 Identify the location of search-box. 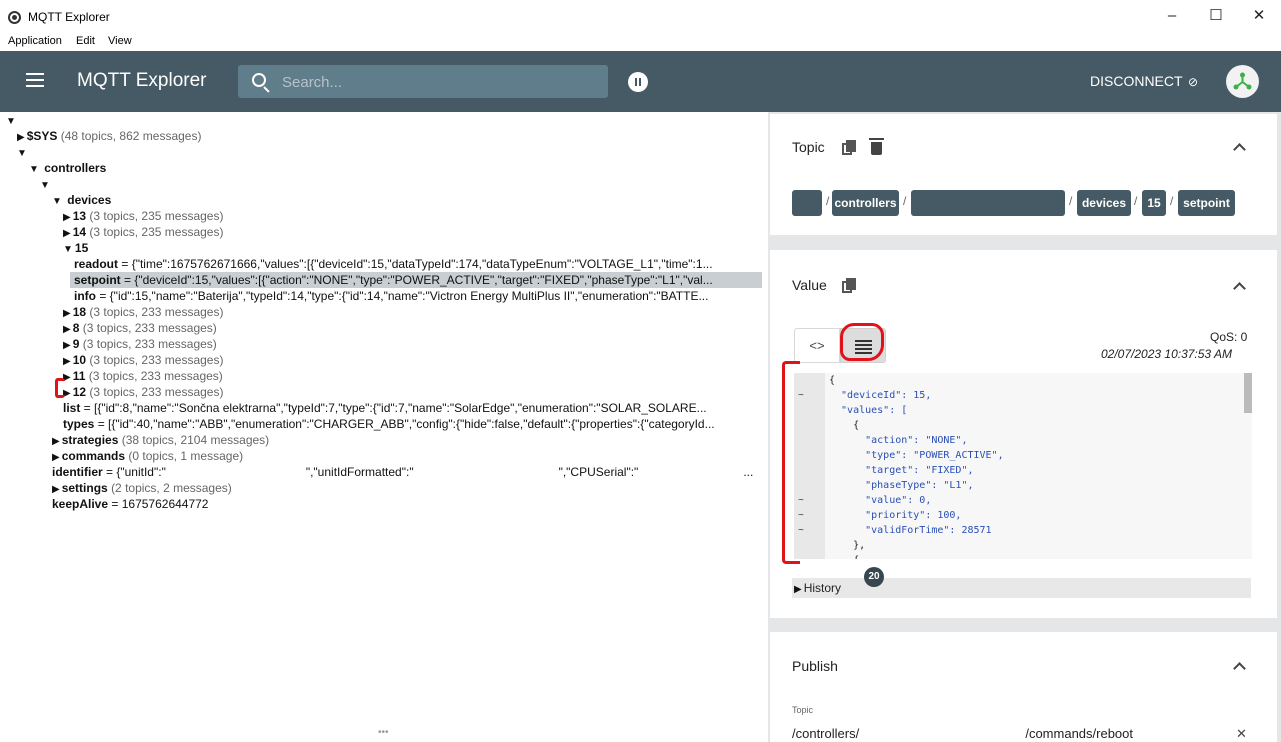
(423, 81).